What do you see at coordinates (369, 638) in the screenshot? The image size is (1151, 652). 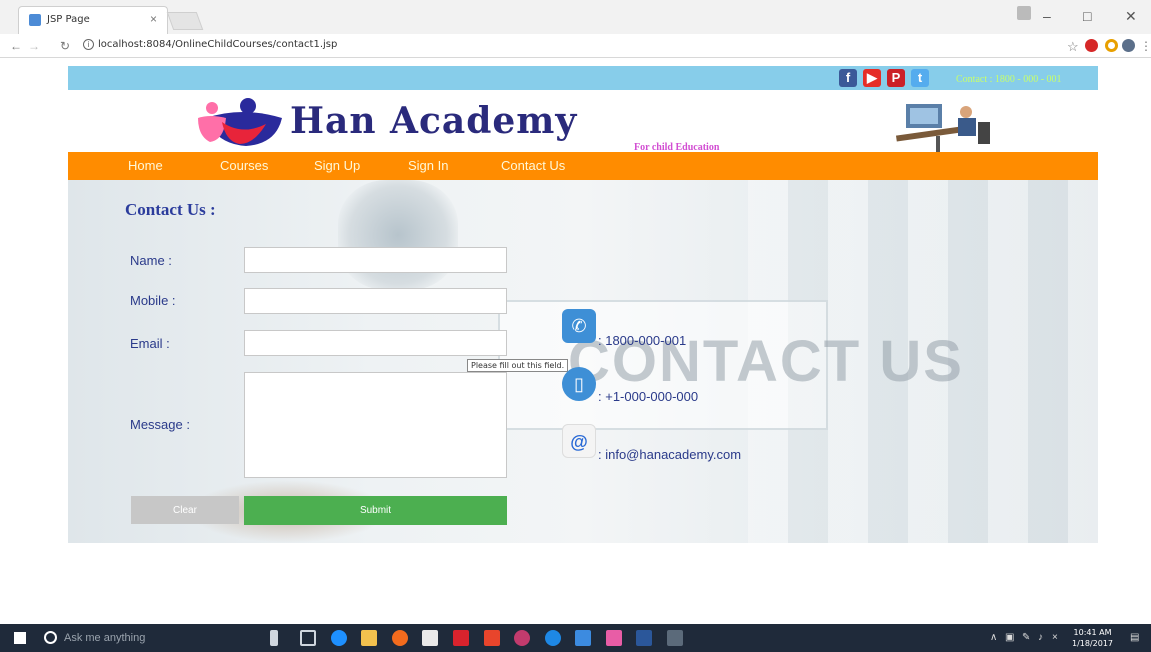 I see `file-explorer-icon` at bounding box center [369, 638].